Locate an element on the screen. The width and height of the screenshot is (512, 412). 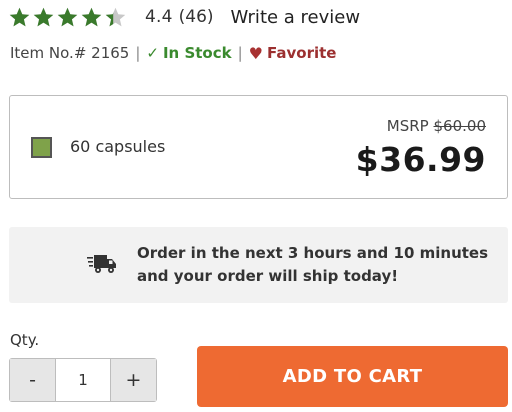
product-meta: Item No.# 2165 | ✓ In Stock | ♥ Favorite is located at coordinates (173, 53).